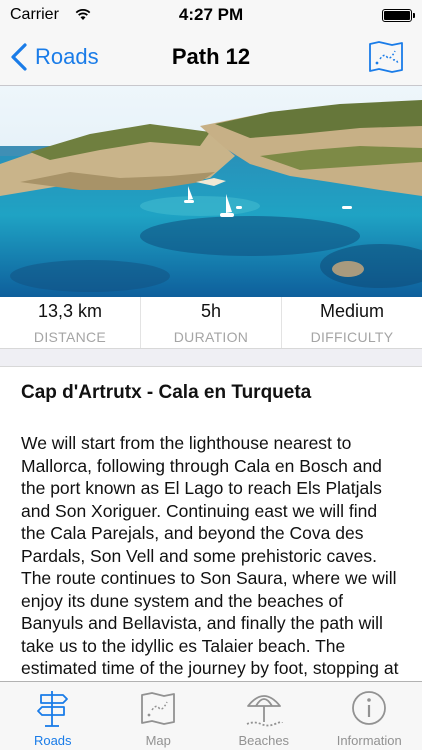  I want to click on battery-icon, so click(398, 15).